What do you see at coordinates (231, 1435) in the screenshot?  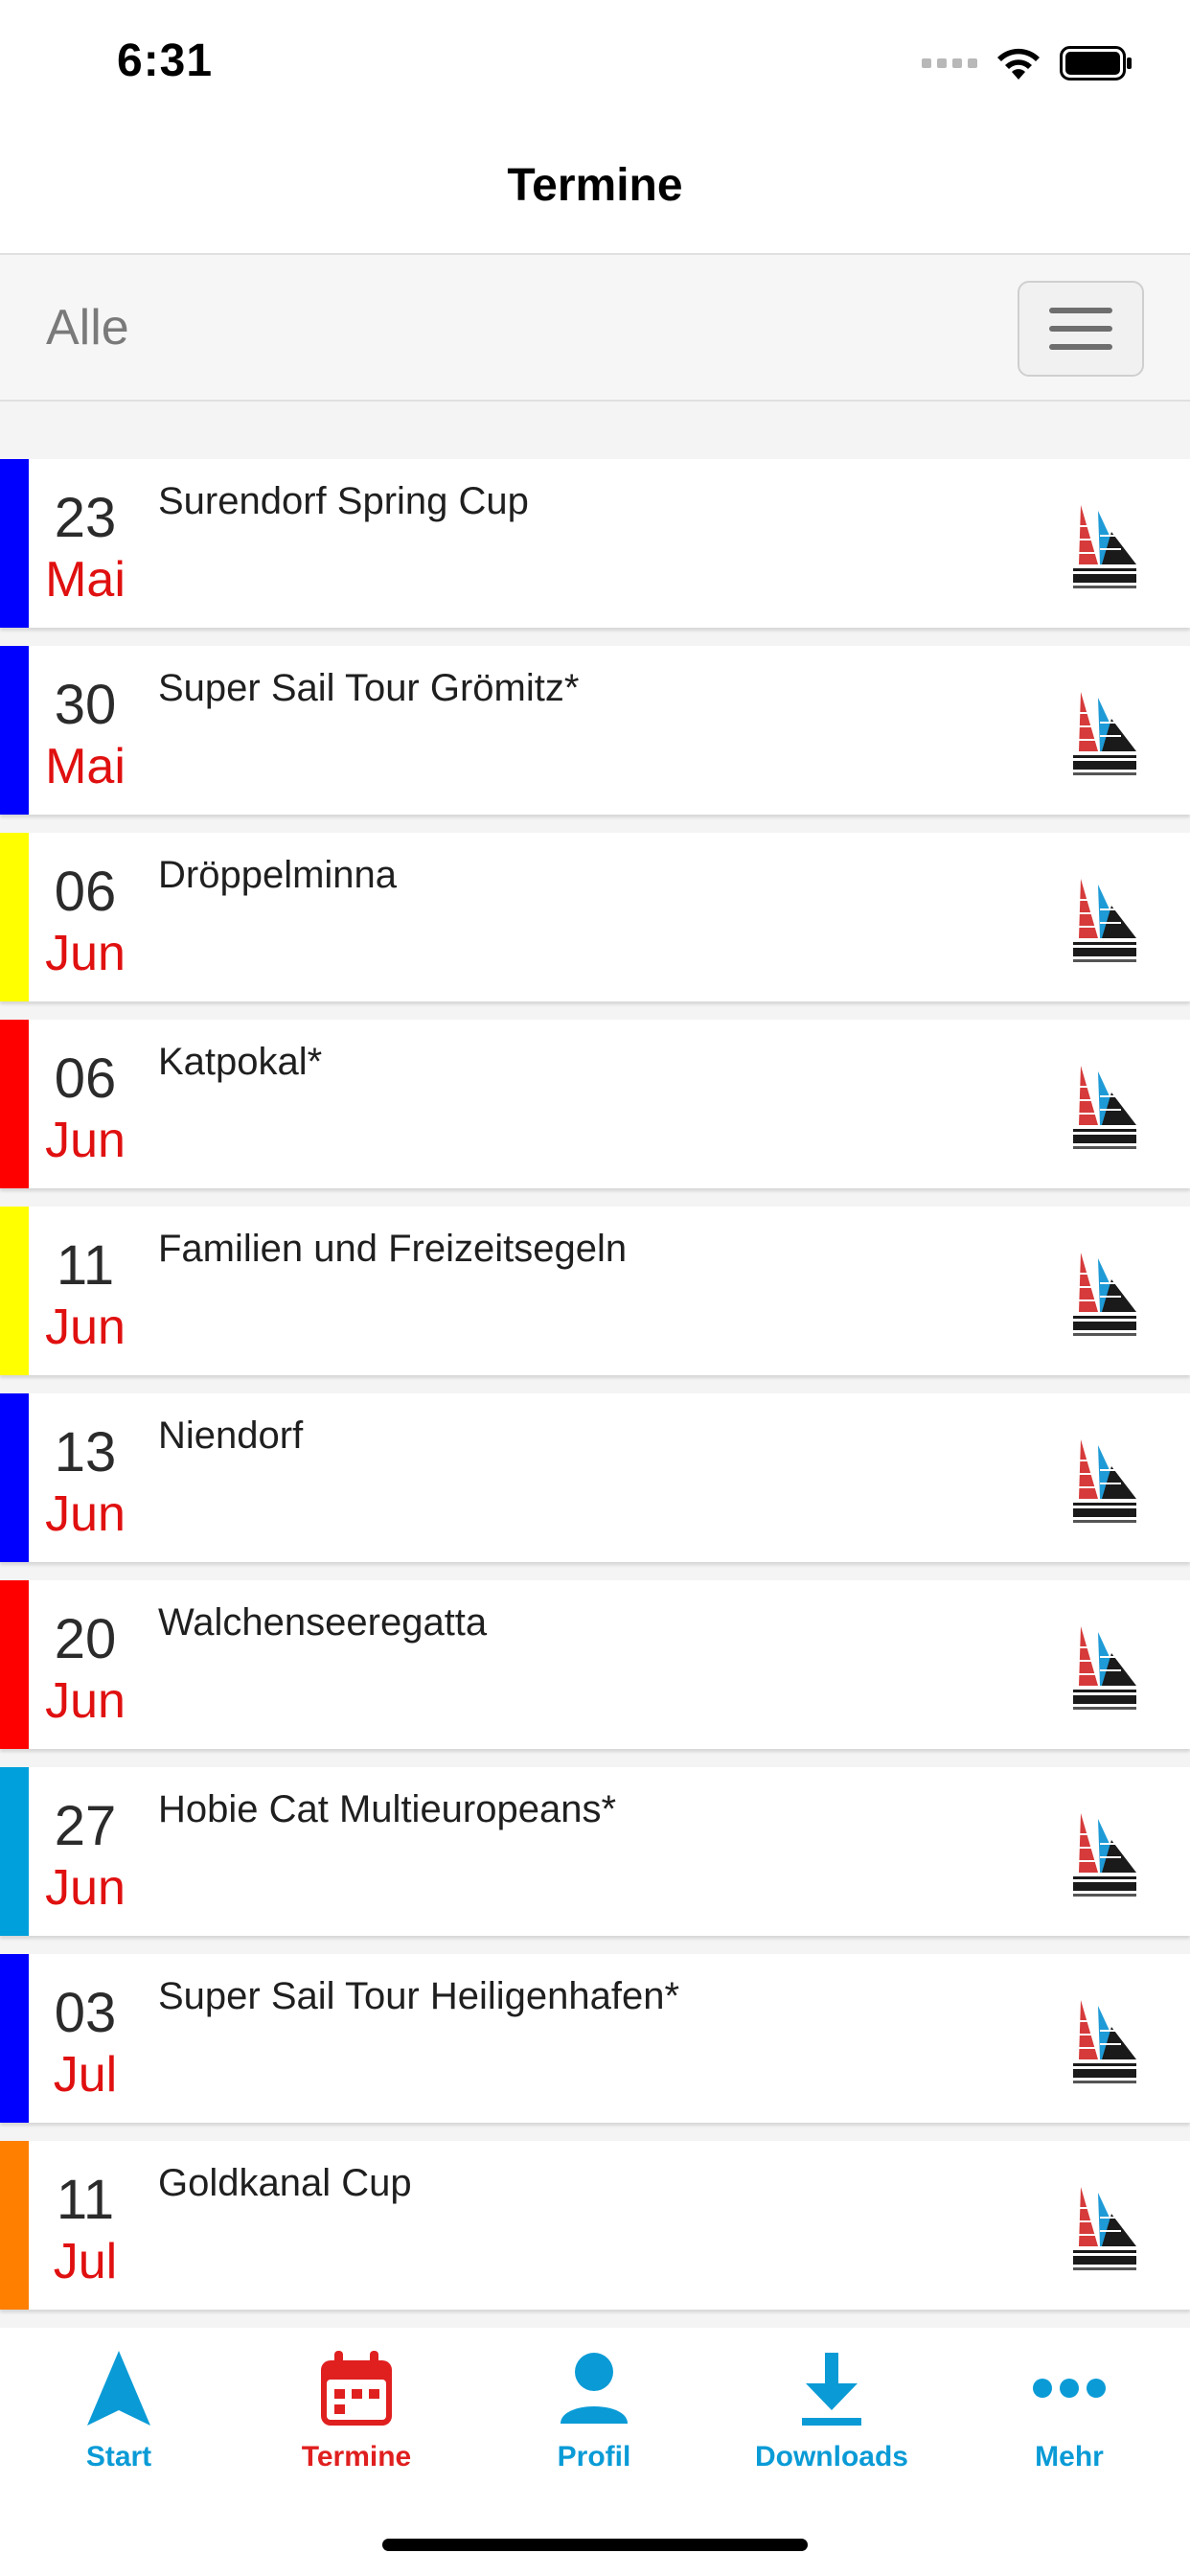 I see `event-name: Niendorf` at bounding box center [231, 1435].